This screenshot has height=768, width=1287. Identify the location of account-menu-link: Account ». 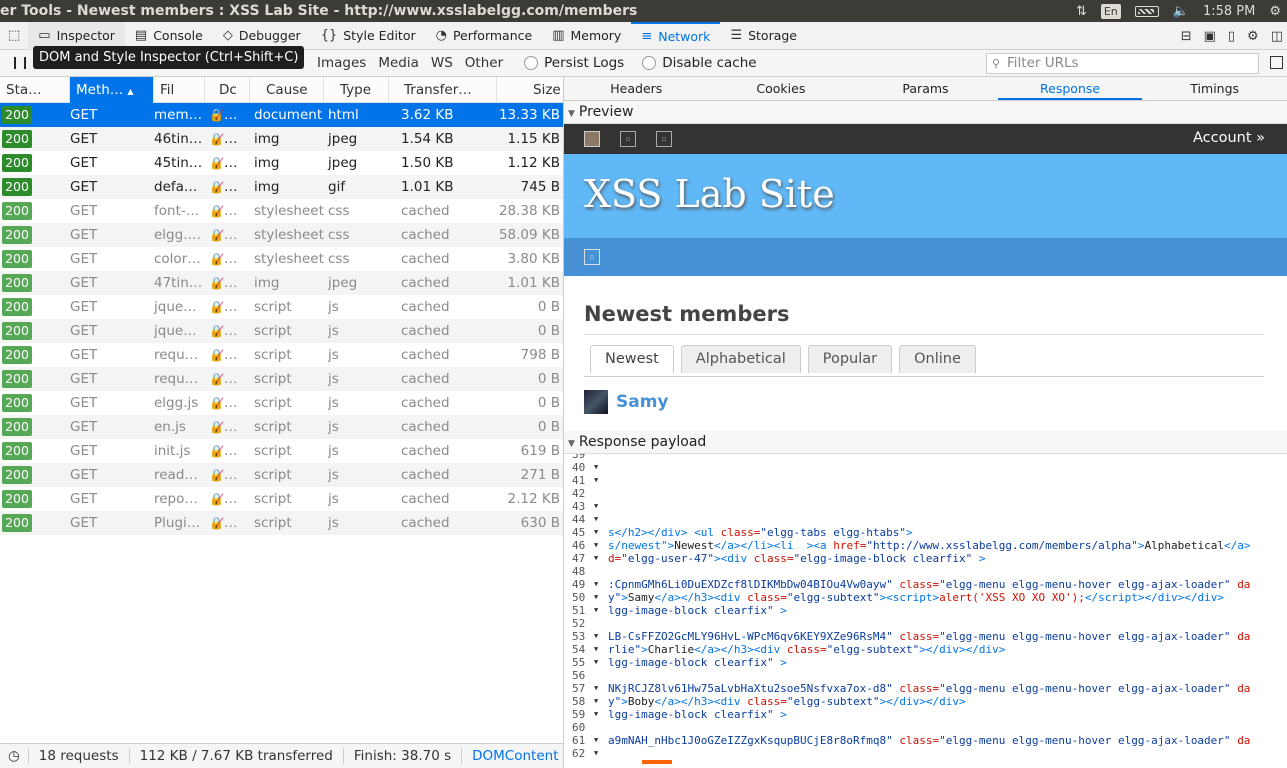
(1229, 138).